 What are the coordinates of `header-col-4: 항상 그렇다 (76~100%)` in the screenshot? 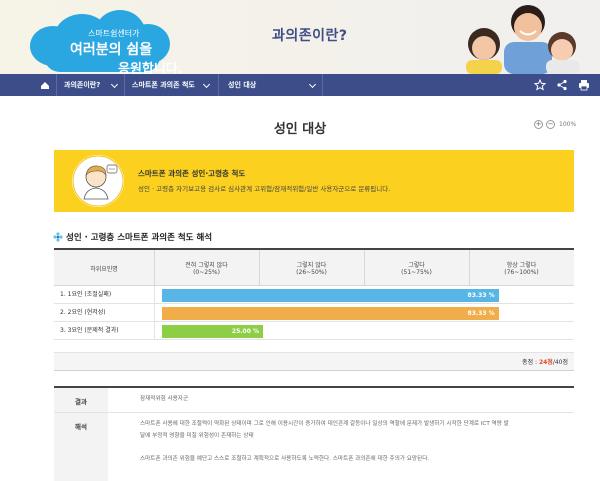 It's located at (521, 269).